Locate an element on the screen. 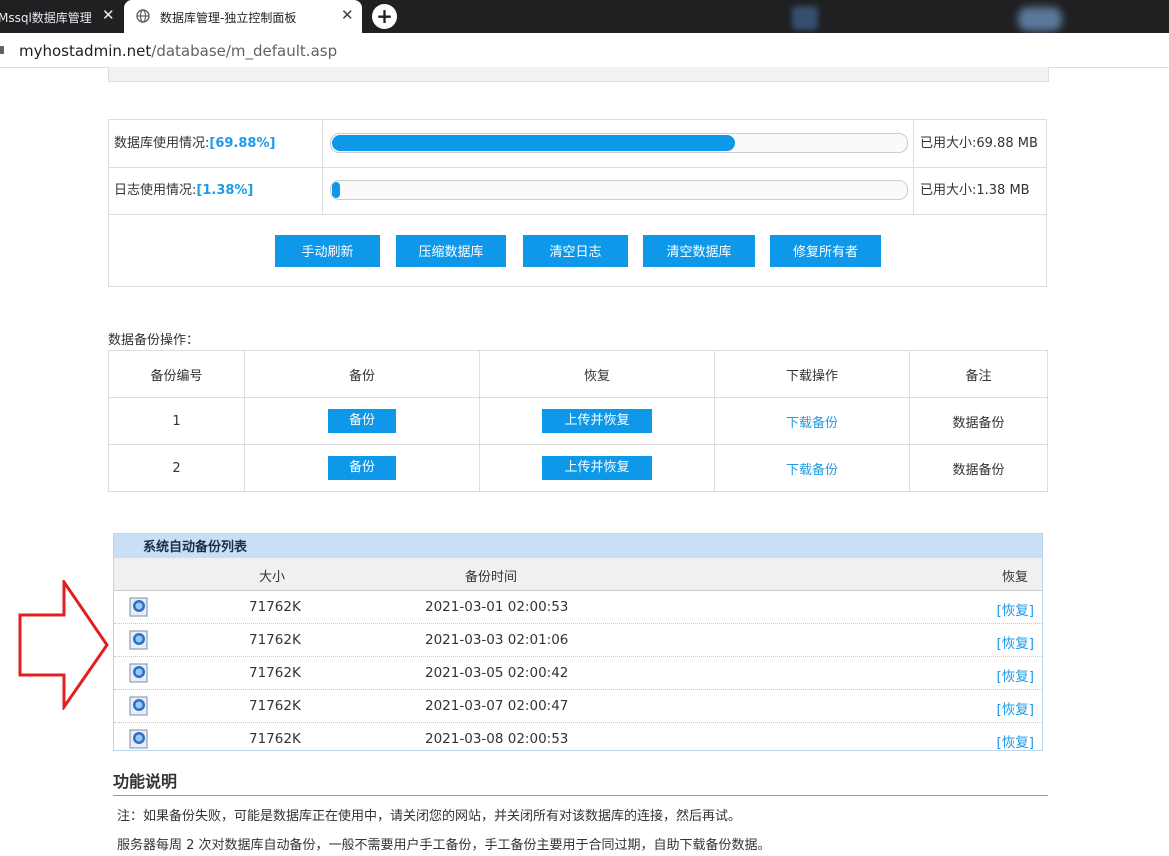 The height and width of the screenshot is (856, 1169). db-usage-progress is located at coordinates (619, 143).